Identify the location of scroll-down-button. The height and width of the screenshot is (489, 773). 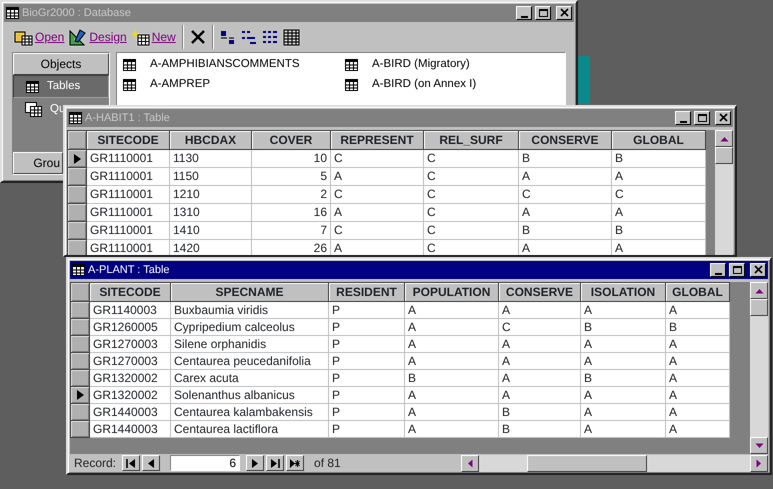
(759, 445).